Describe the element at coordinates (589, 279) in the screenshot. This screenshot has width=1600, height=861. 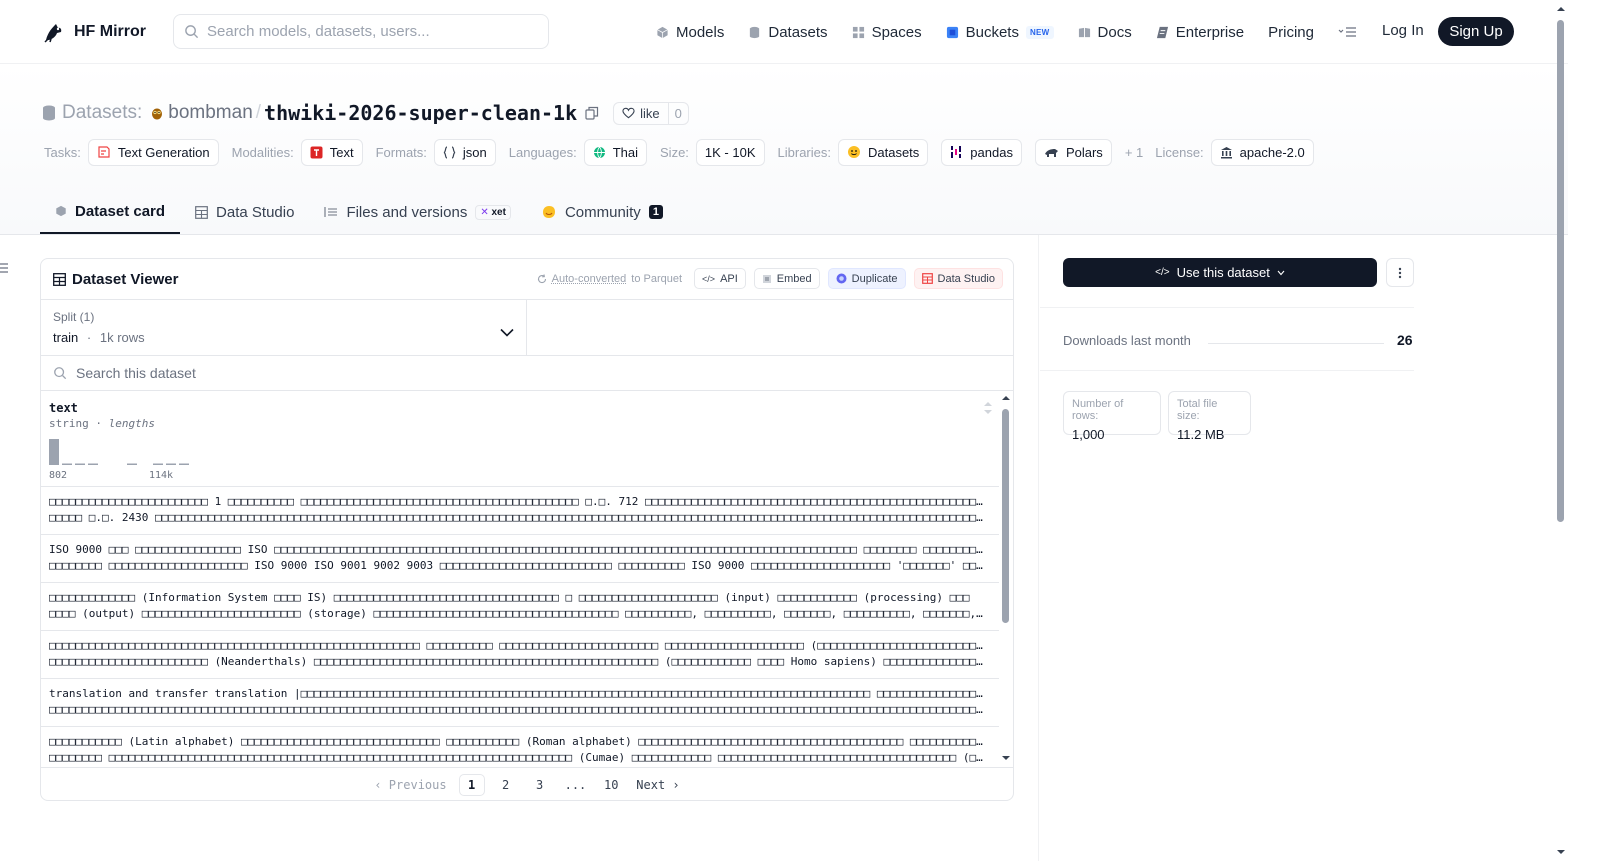
I see `auto-converted-link: Auto-converted` at that location.